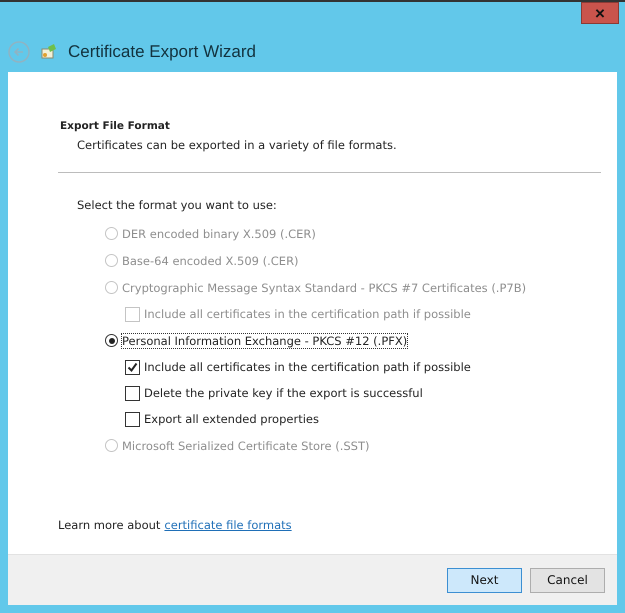 This screenshot has width=625, height=613. Describe the element at coordinates (115, 126) in the screenshot. I see `section-title: Export File Format` at that location.